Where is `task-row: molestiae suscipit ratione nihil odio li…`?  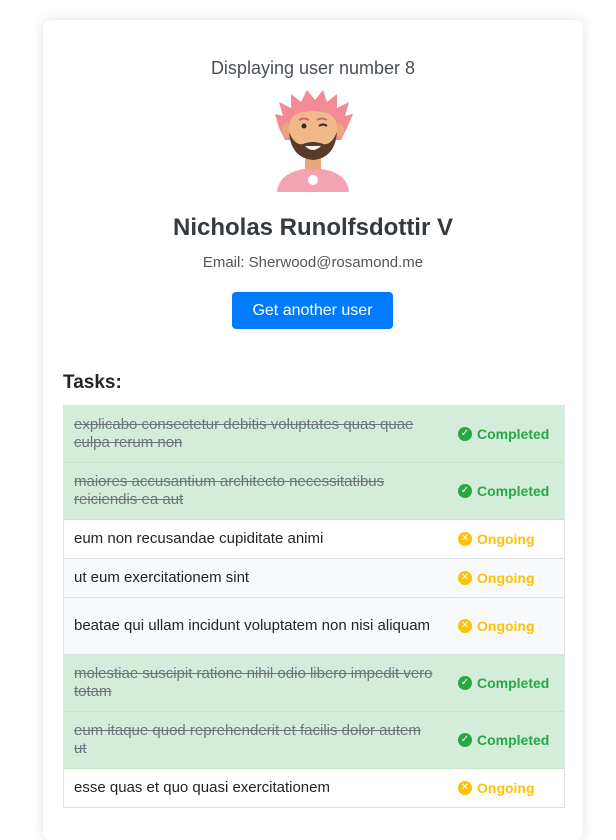 task-row: molestiae suscipit ratione nihil odio li… is located at coordinates (314, 683).